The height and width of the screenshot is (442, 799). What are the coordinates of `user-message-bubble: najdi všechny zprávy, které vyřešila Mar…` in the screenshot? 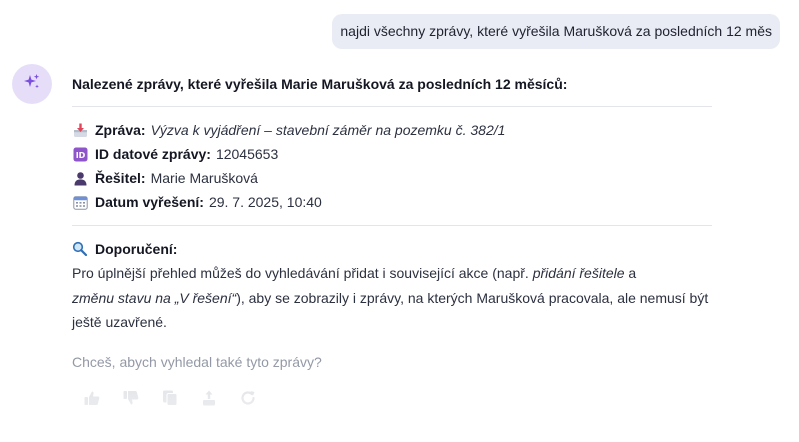 It's located at (556, 31).